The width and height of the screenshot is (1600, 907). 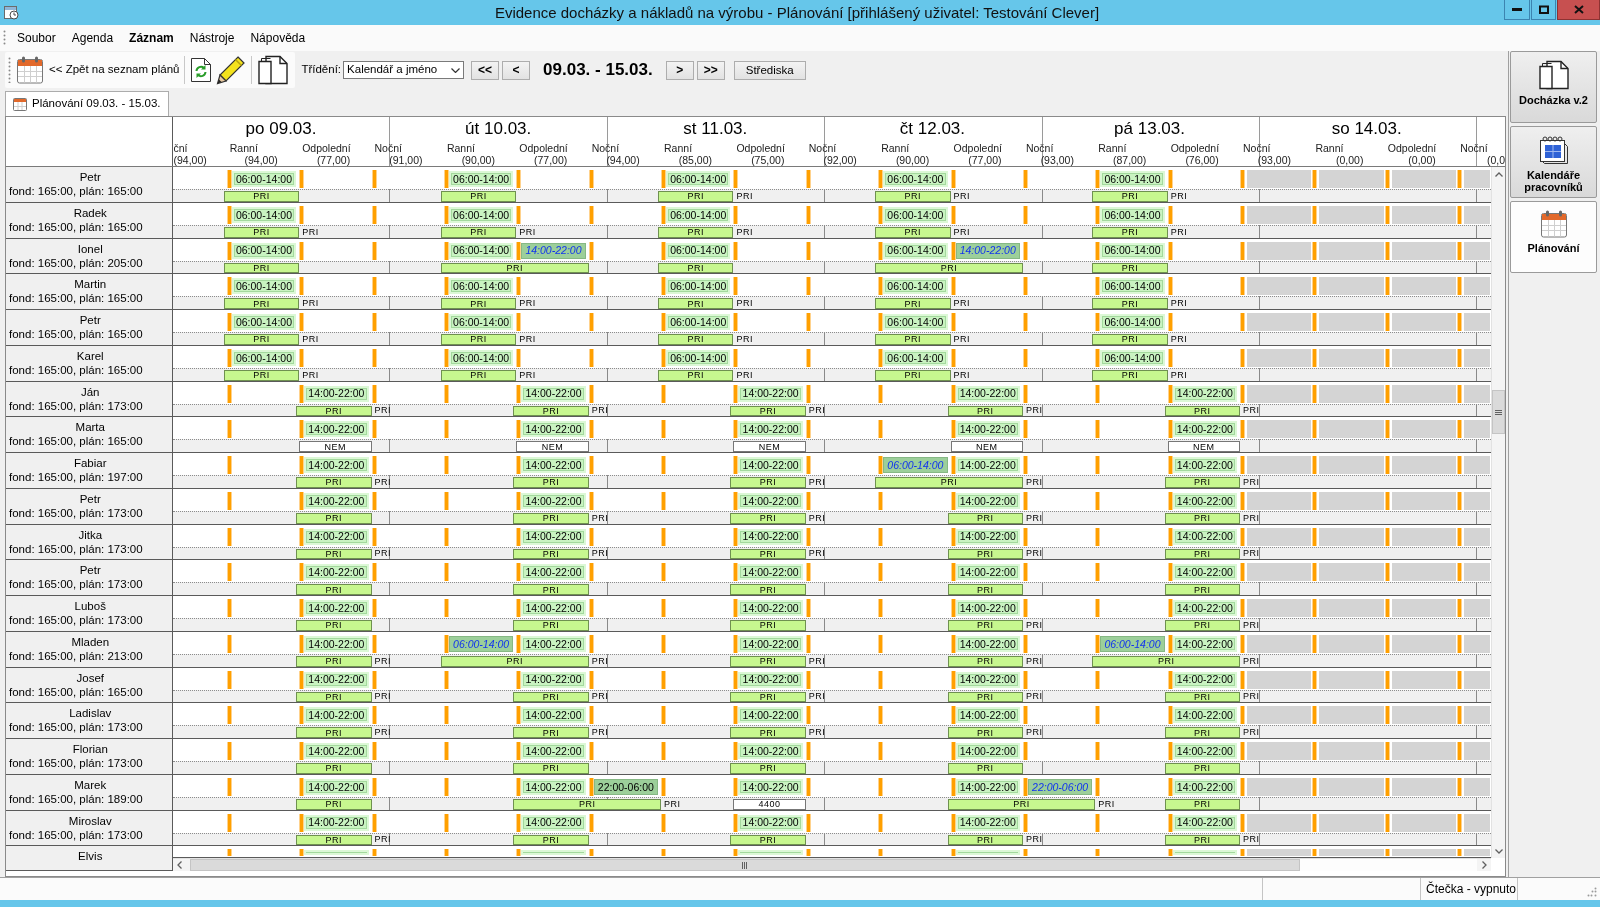 What do you see at coordinates (710, 70) in the screenshot?
I see `last-button: >>` at bounding box center [710, 70].